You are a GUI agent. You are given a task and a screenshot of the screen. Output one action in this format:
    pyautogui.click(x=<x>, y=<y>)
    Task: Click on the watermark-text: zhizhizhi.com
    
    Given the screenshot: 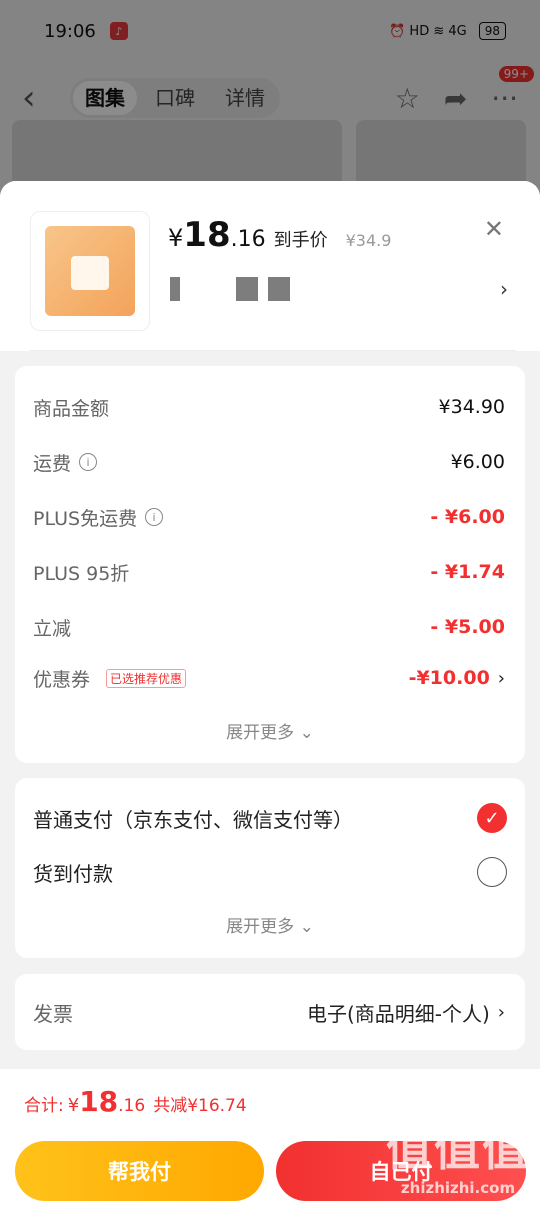 What is the action you would take?
    pyautogui.click(x=458, y=1188)
    